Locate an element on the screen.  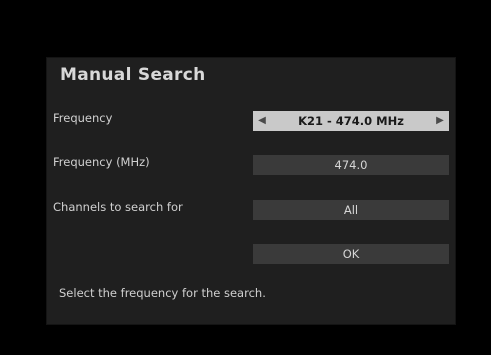
frequency-mhz-value: 474.0 is located at coordinates (351, 165).